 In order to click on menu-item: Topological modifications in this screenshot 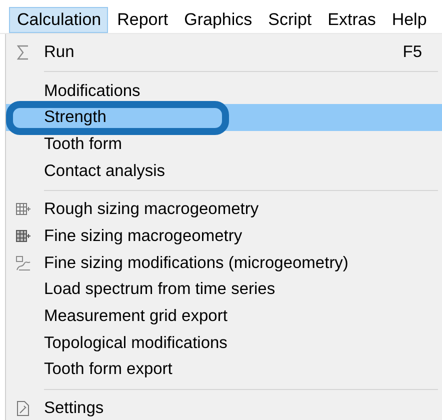, I will do `click(136, 343)`.